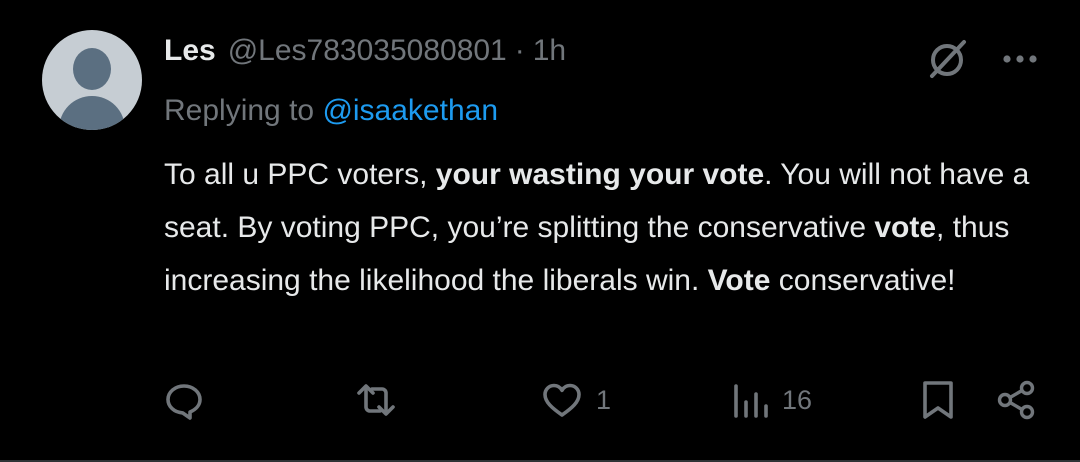  Describe the element at coordinates (772, 400) in the screenshot. I see `views-button: 16` at that location.